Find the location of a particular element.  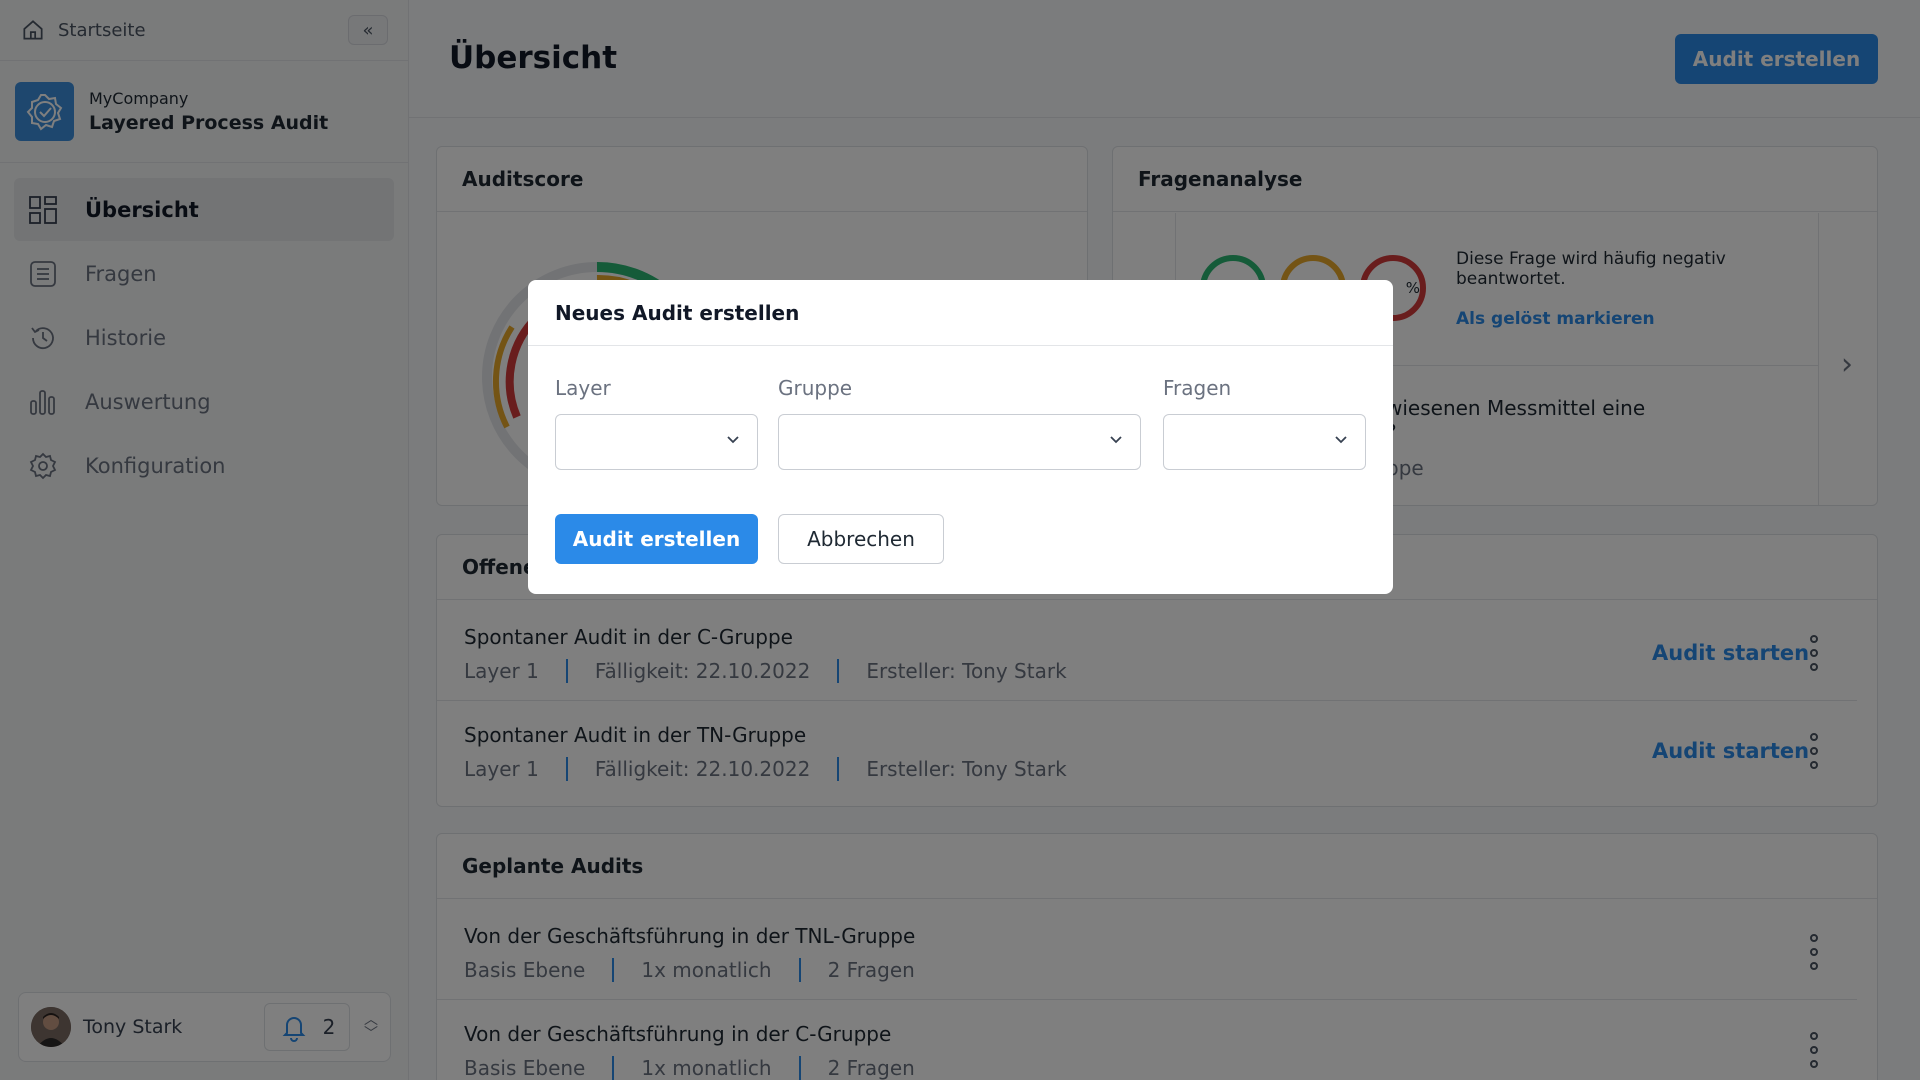

layer-select is located at coordinates (656, 442).